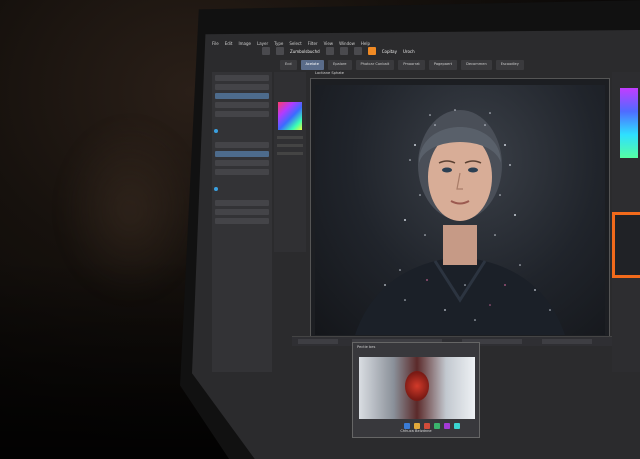 The height and width of the screenshot is (459, 640). Describe the element at coordinates (339, 65) in the screenshot. I see `tab-2: Epalore` at that location.